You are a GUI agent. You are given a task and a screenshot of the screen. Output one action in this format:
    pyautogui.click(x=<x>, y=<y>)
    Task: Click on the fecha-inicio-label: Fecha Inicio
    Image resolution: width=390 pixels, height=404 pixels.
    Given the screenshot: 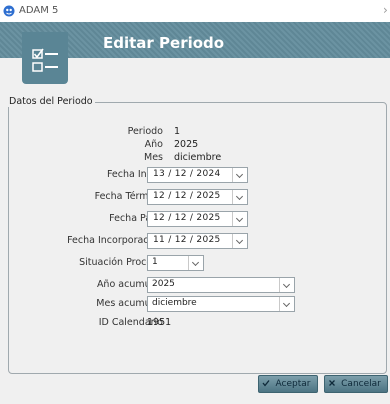 What is the action you would take?
    pyautogui.click(x=134, y=174)
    